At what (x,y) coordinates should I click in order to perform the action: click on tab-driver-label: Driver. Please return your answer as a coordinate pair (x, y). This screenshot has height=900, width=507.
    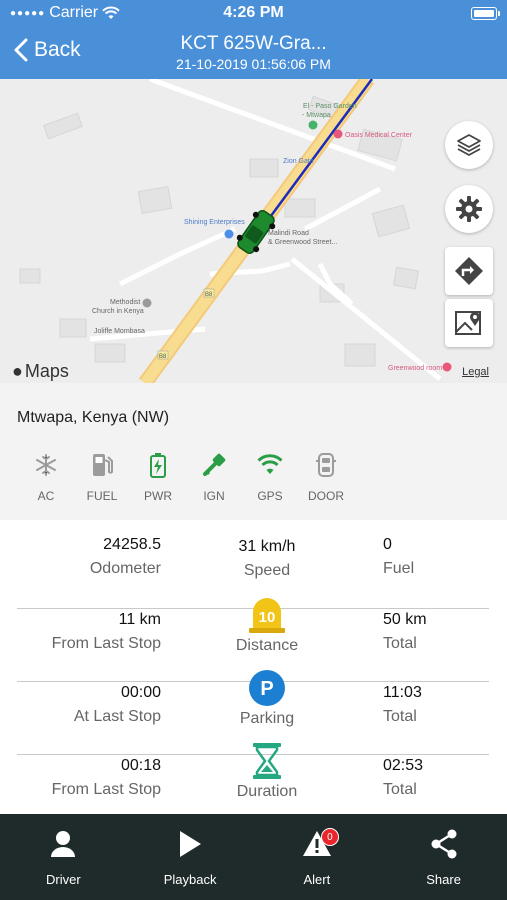
    Looking at the image, I should click on (63, 879).